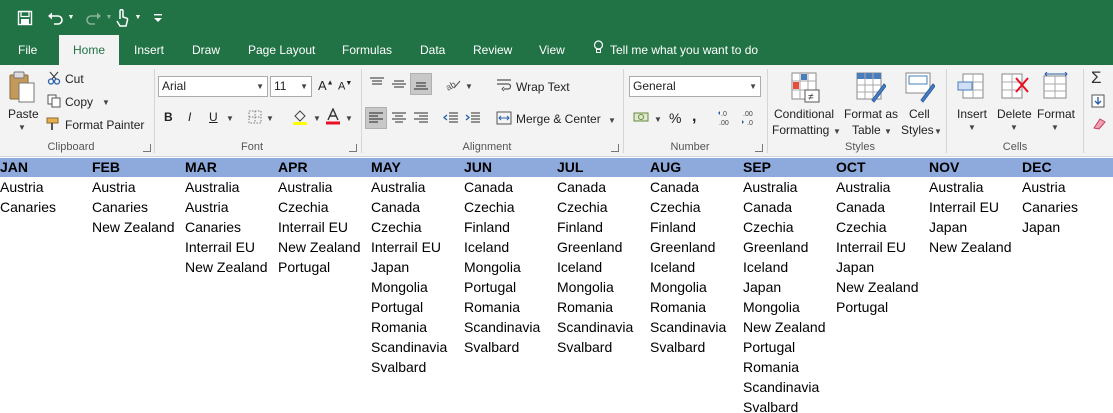 This screenshot has width=1113, height=413. I want to click on delete-cells-icon, so click(1015, 87).